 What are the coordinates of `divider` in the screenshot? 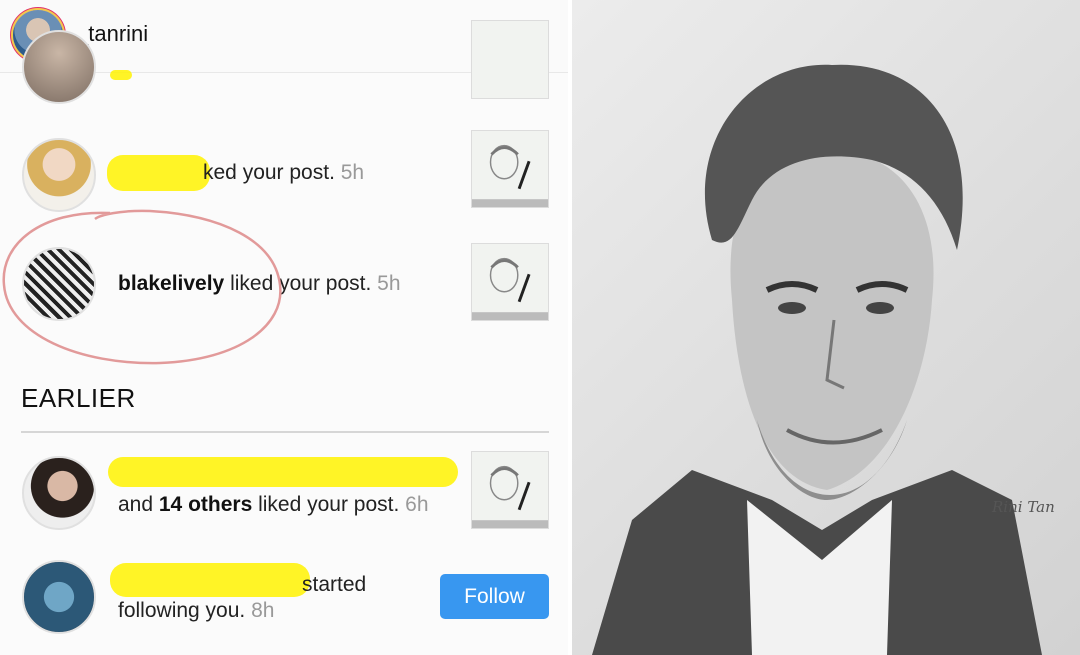 It's located at (285, 432).